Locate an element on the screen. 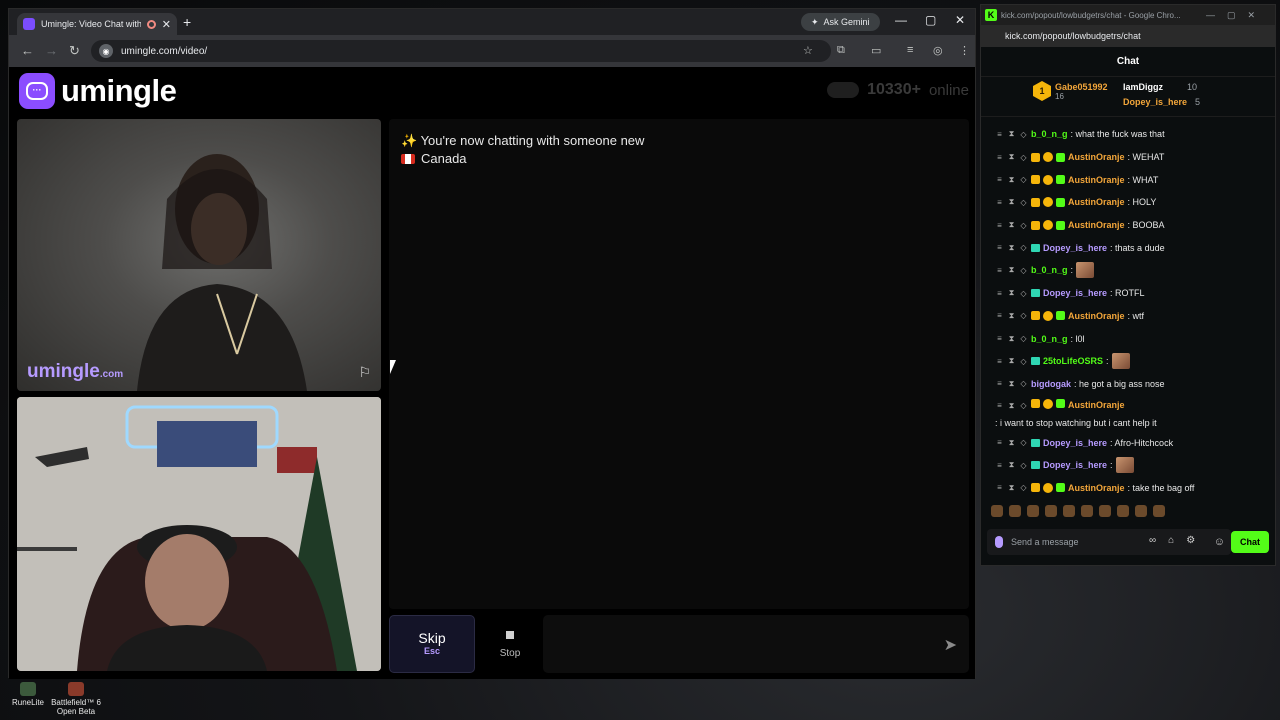 The image size is (1280, 720). chat-username: bigdogak is located at coordinates (1051, 384).